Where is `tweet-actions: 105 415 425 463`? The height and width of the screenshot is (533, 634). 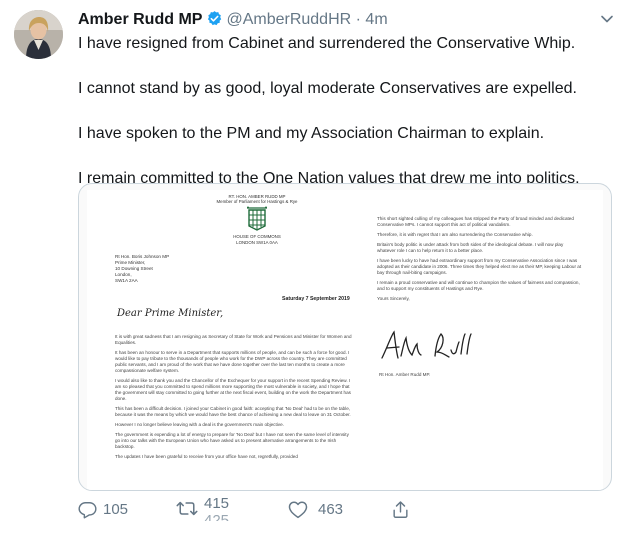 tweet-actions: 105 415 425 463 is located at coordinates (317, 512).